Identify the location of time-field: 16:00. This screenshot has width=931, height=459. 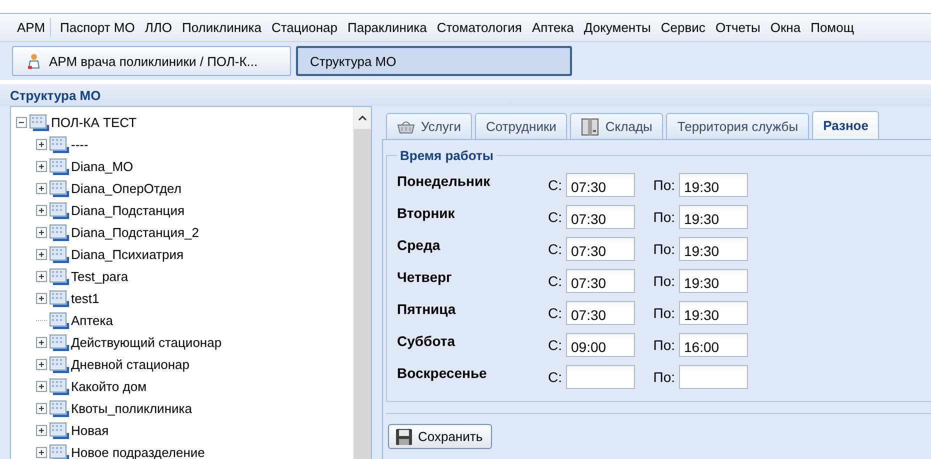
(713, 345).